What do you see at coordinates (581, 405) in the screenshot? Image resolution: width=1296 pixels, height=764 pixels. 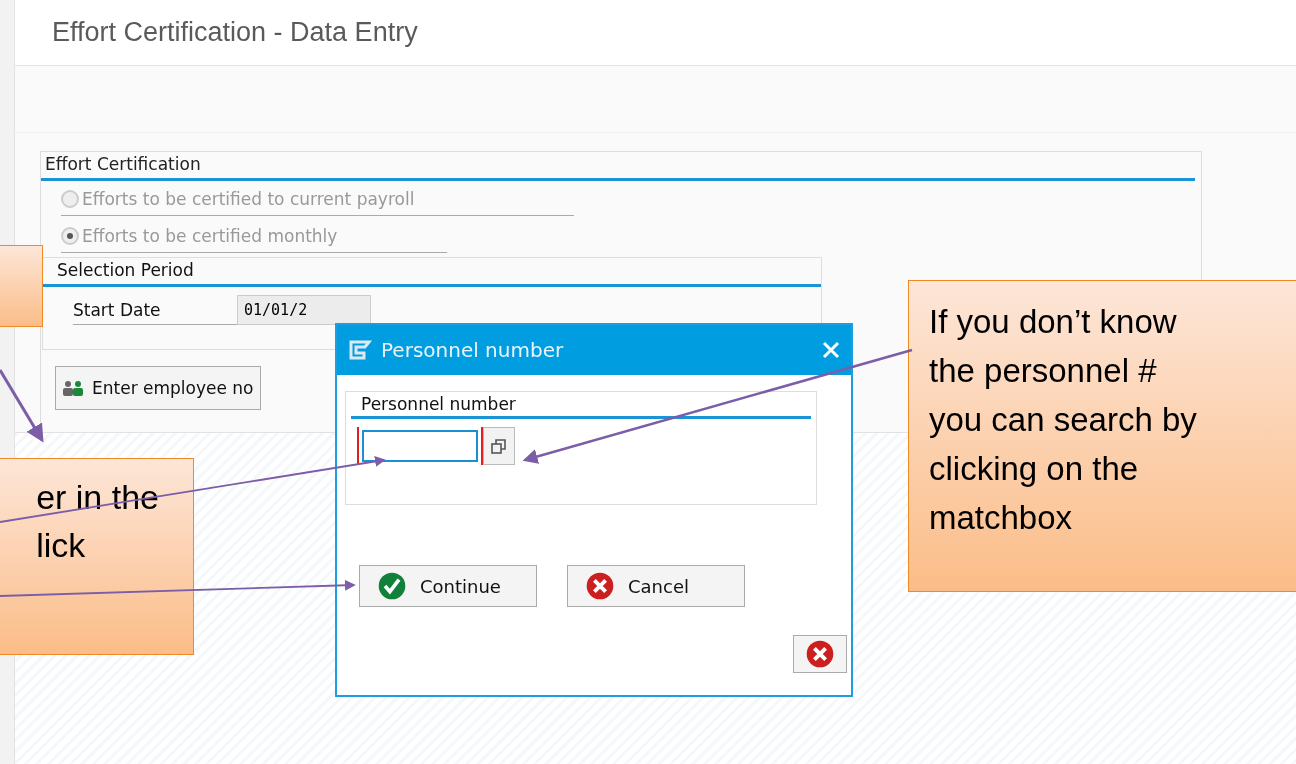 I see `section-title: Personnel number` at bounding box center [581, 405].